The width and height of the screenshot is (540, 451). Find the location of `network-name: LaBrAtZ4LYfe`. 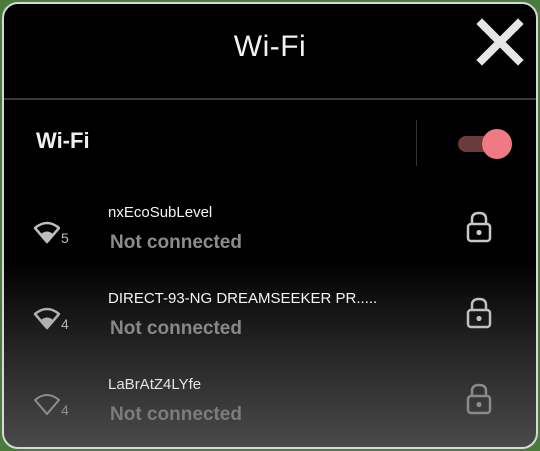

network-name: LaBrAtZ4LYfe is located at coordinates (155, 384).